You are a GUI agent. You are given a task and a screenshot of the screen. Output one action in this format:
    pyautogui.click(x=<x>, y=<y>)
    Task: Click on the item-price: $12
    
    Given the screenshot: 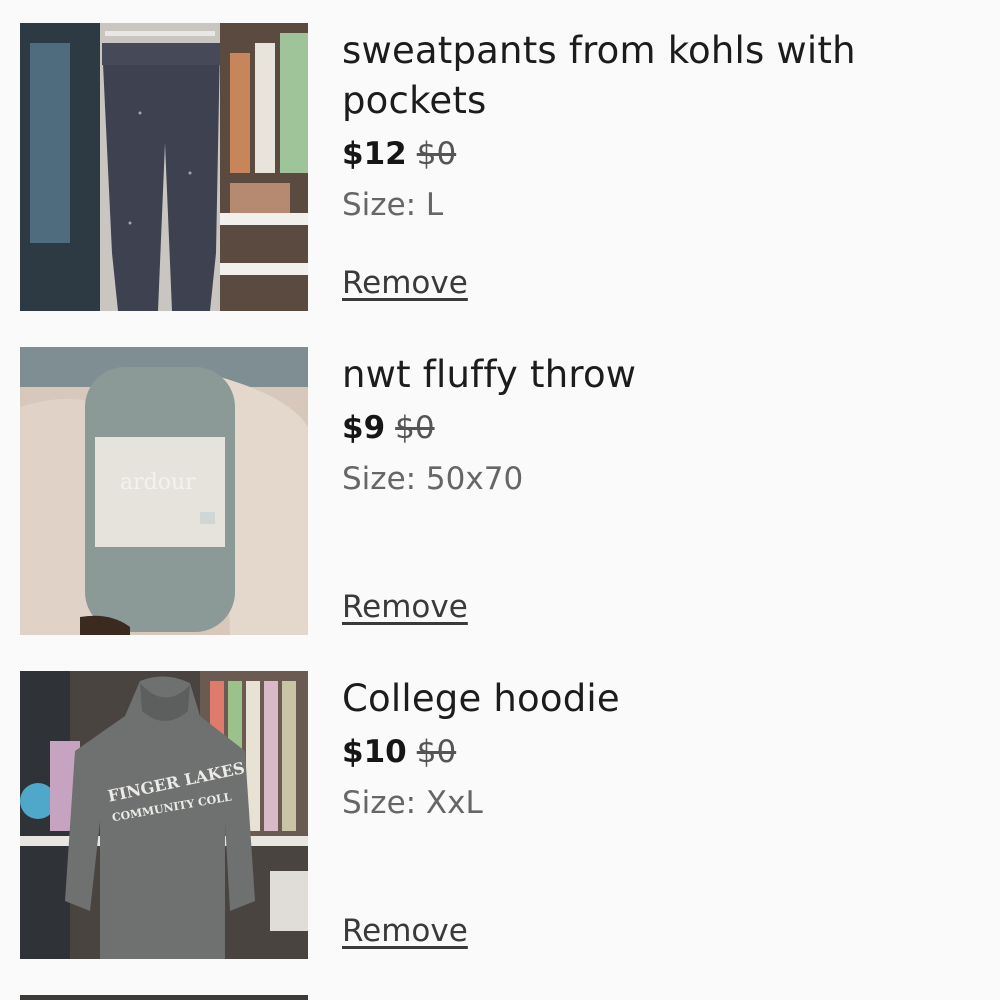 What is the action you would take?
    pyautogui.click(x=374, y=154)
    